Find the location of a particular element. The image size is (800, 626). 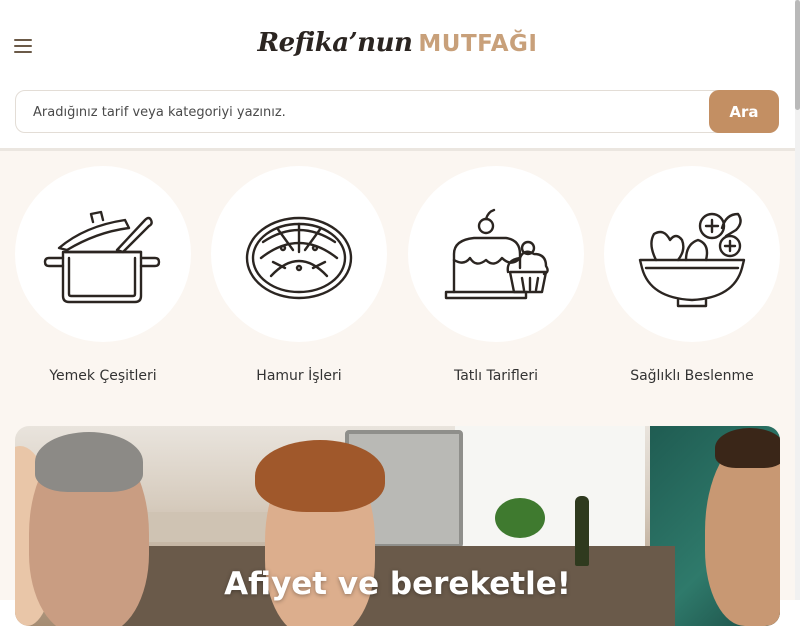

search-input is located at coordinates (363, 112).